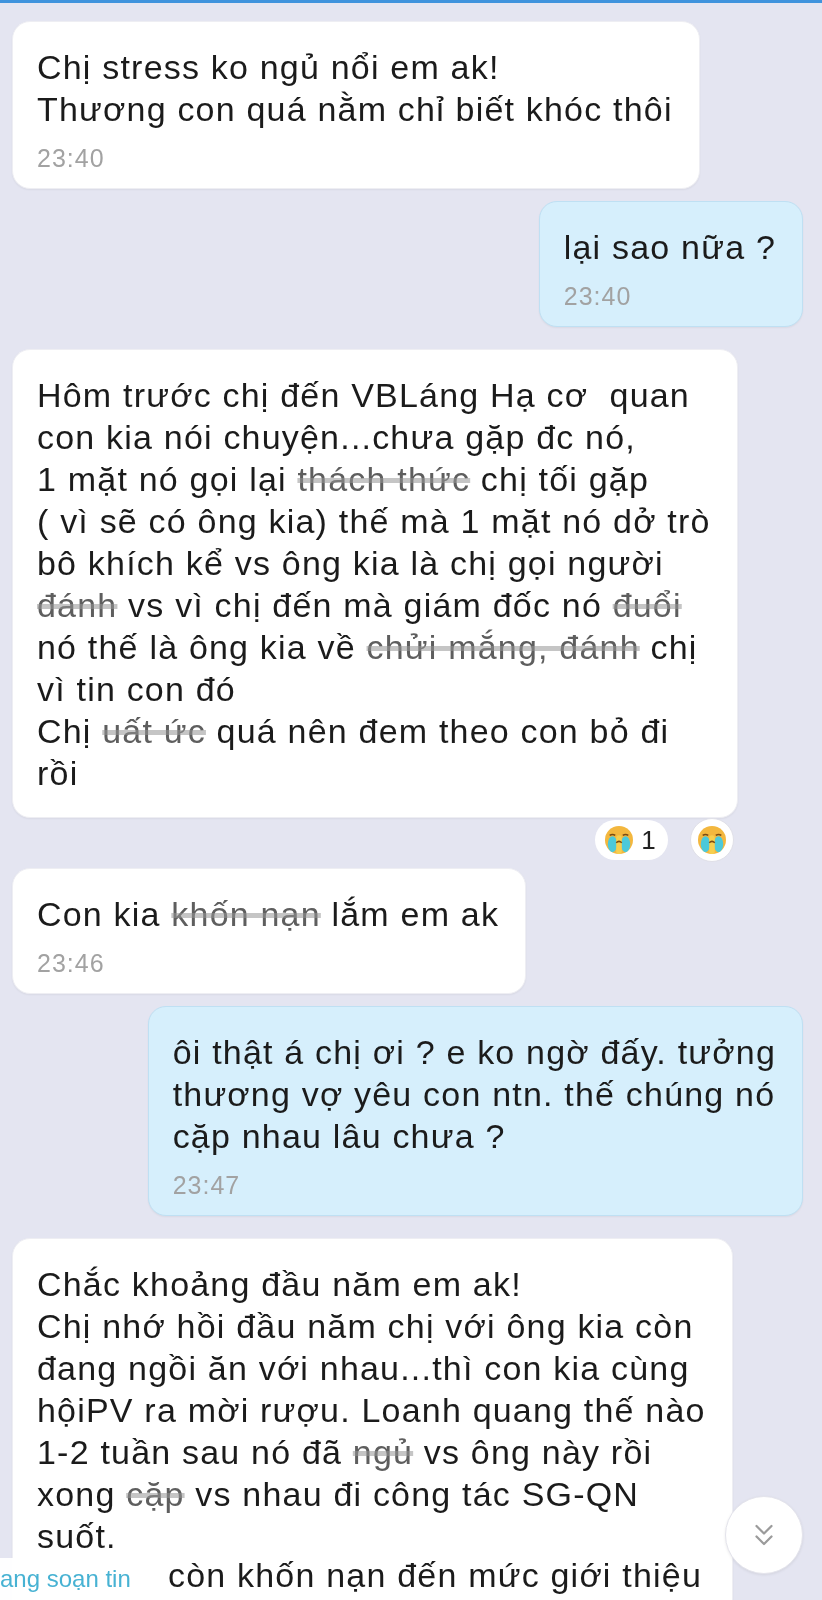  Describe the element at coordinates (268, 914) in the screenshot. I see `message-text: Con kia khốn nạn lắm em ak` at that location.